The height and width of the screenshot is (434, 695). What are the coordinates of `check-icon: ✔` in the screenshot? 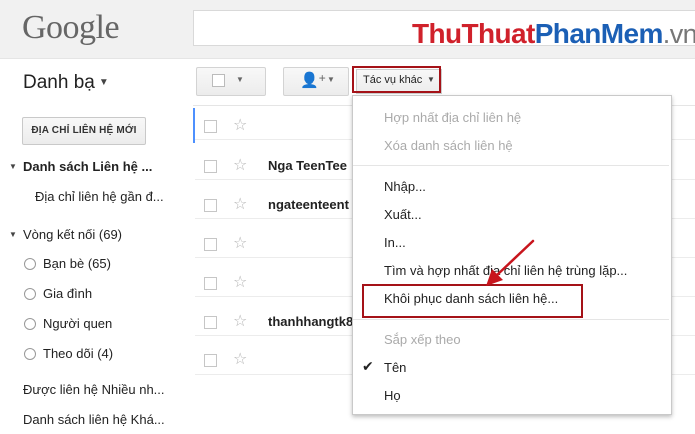 It's located at (368, 366).